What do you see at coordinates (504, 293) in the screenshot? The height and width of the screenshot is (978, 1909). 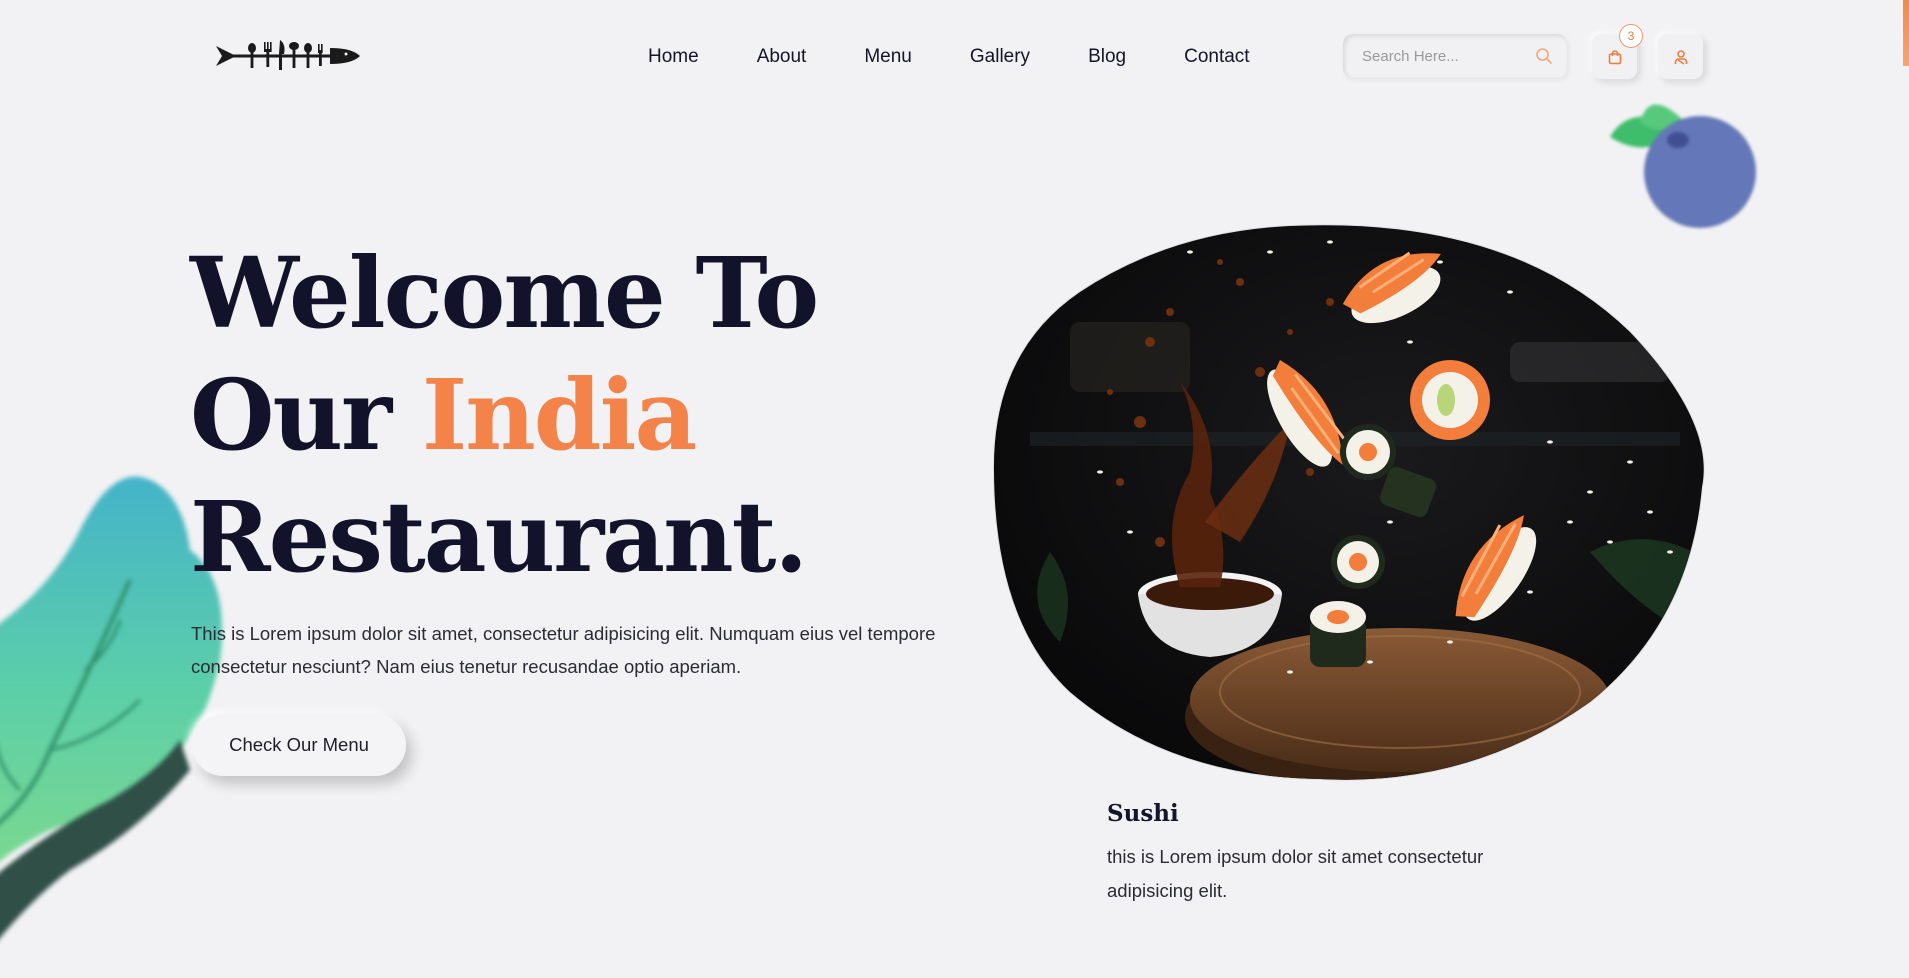 I see `hero-title-line-1: Welcome To` at bounding box center [504, 293].